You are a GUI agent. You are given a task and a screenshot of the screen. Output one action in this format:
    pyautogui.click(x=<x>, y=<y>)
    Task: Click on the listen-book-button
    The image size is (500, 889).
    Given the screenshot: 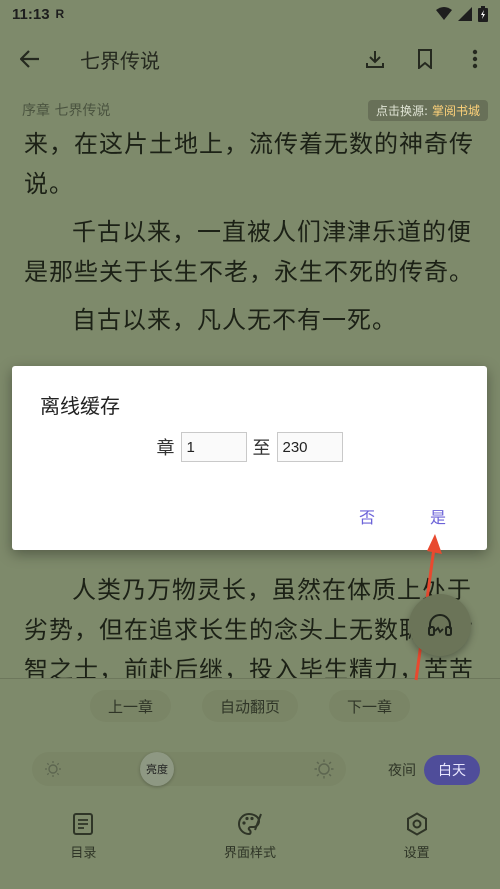 What is the action you would take?
    pyautogui.click(x=440, y=625)
    